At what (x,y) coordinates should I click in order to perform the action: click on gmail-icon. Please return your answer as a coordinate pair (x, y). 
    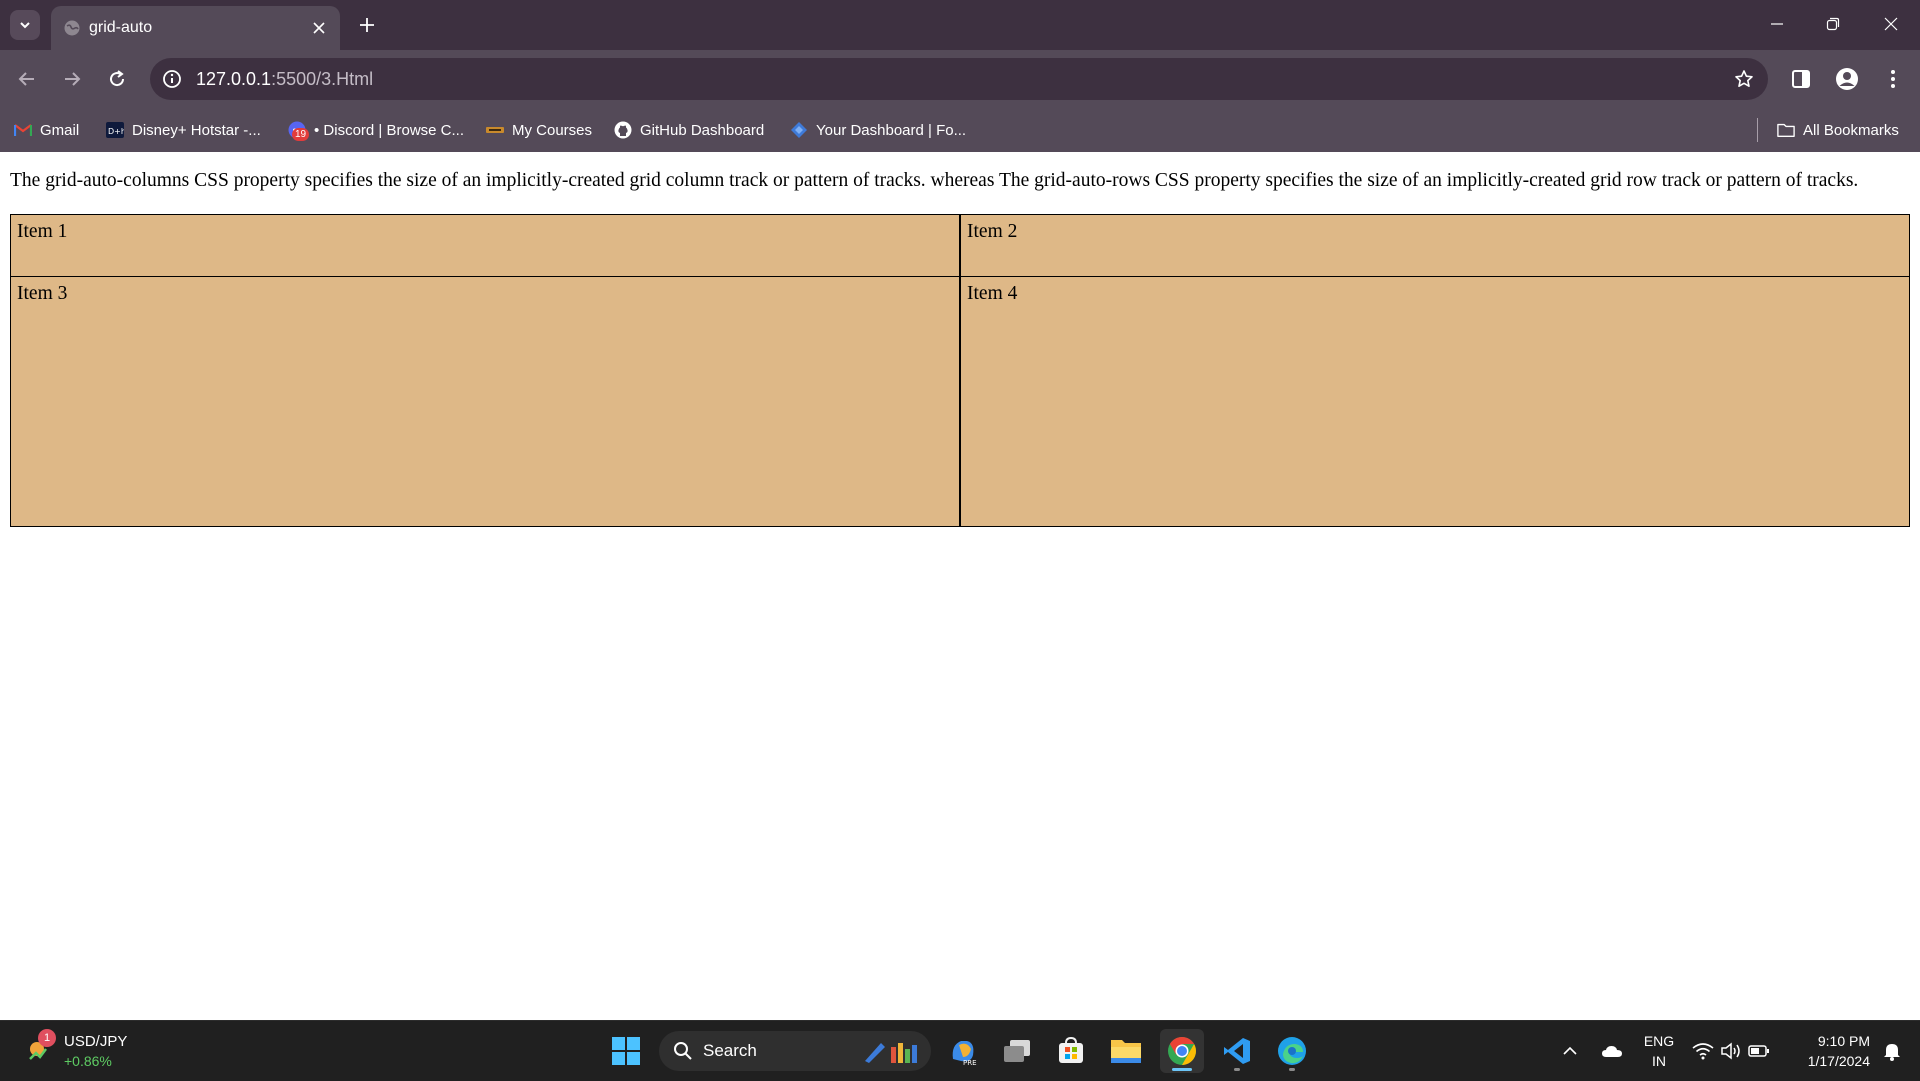
    Looking at the image, I should click on (23, 130).